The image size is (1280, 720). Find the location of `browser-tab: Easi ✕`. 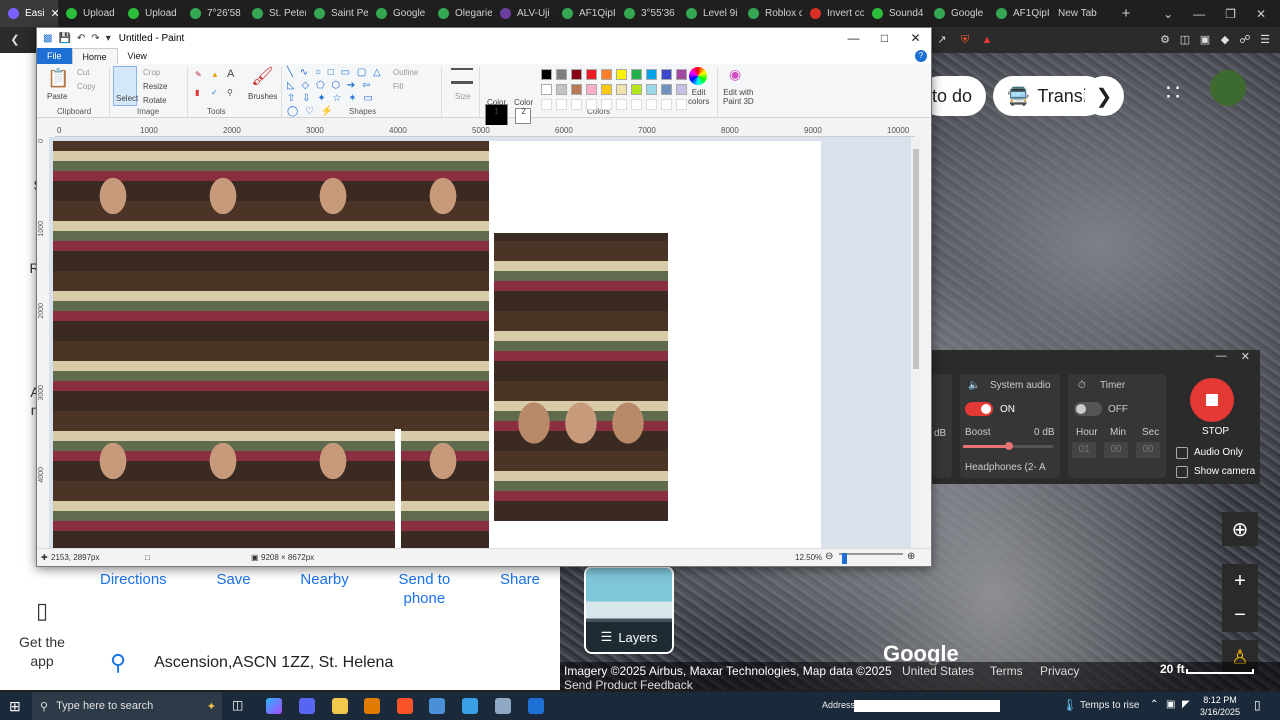

browser-tab: Easi ✕ is located at coordinates (29, 13).